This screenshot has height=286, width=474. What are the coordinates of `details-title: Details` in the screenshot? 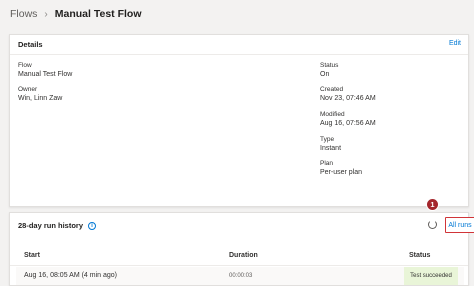 It's located at (30, 44).